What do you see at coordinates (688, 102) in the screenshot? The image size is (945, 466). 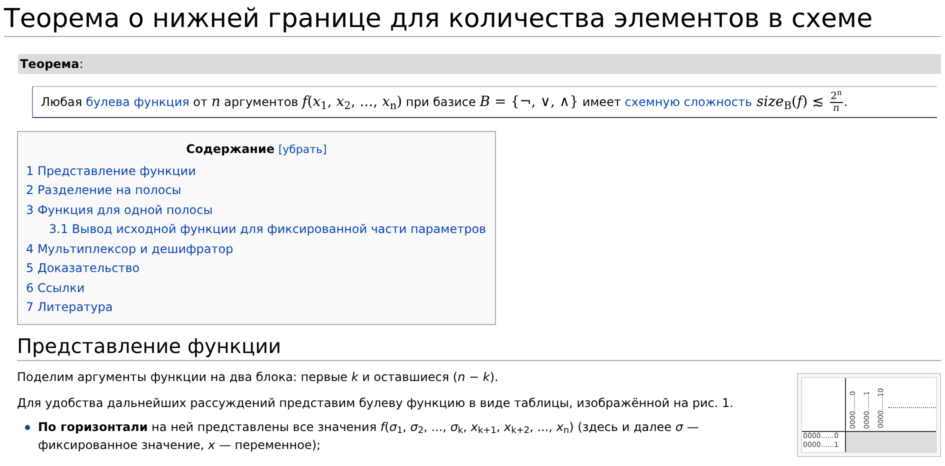 I see `link: схемную сложность` at bounding box center [688, 102].